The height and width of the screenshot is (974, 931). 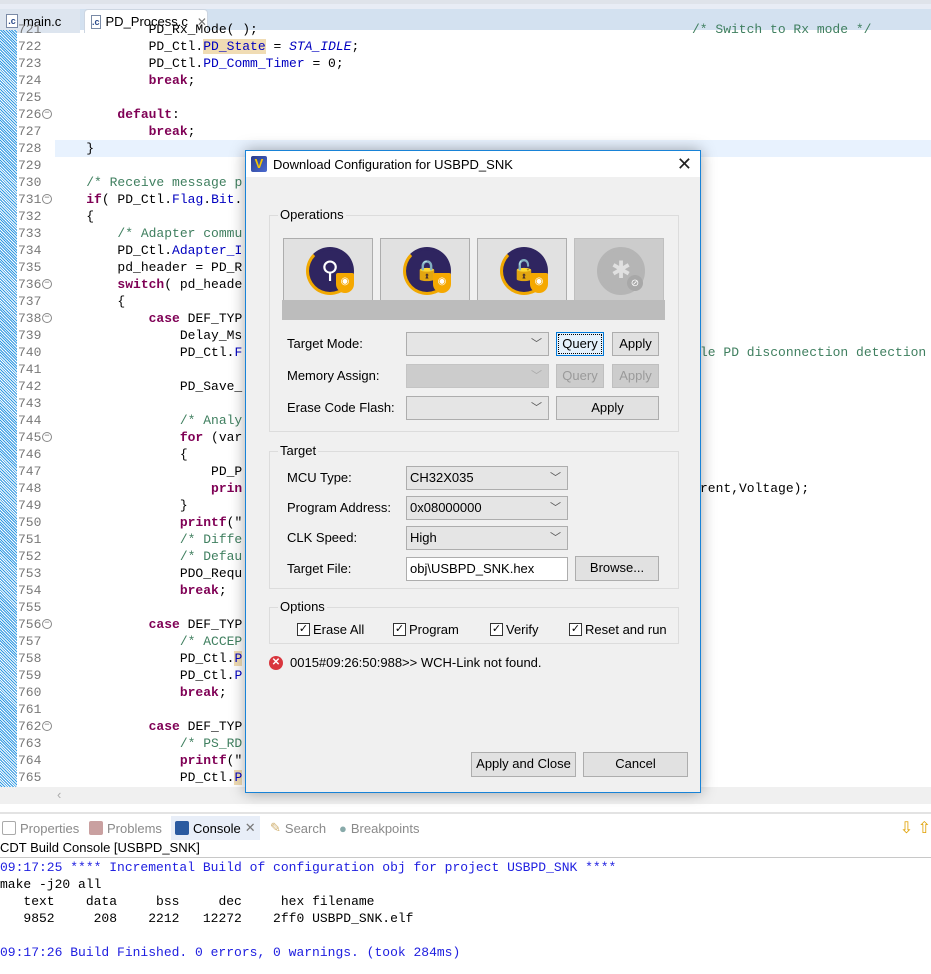 What do you see at coordinates (30, 250) in the screenshot?
I see `line-number: 734` at bounding box center [30, 250].